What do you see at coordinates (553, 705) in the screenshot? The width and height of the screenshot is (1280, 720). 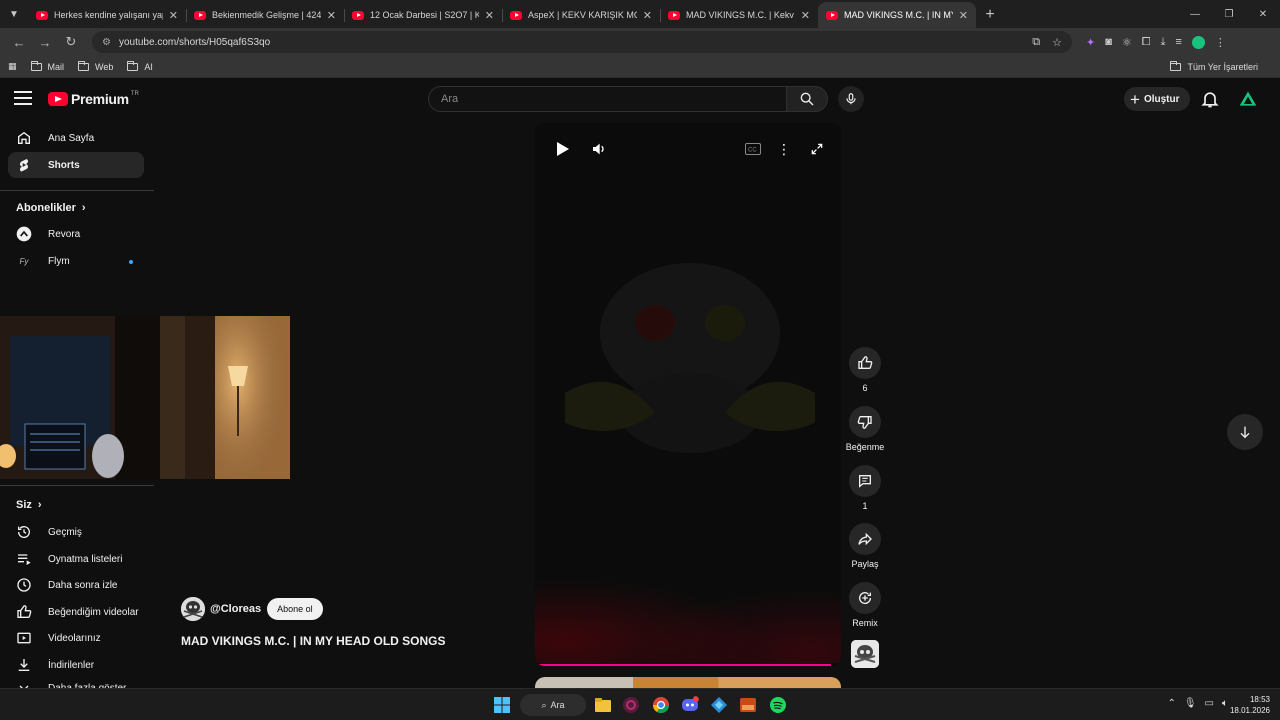 I see `taskbar-search: ⌕ Ara` at bounding box center [553, 705].